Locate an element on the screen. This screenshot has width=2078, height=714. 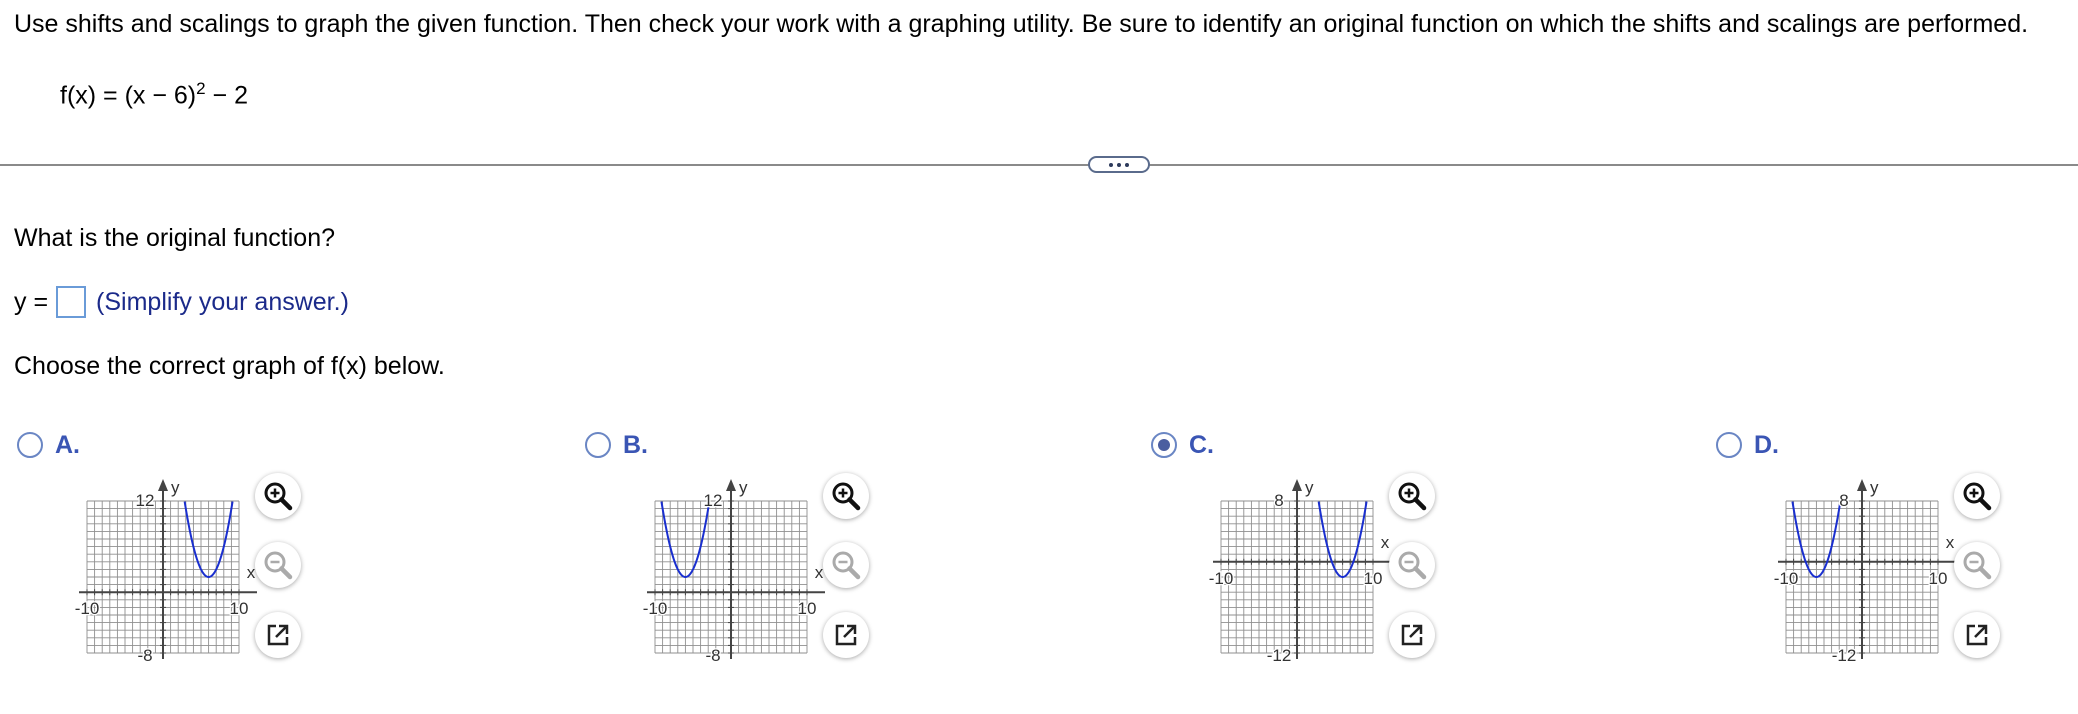
option-c-label: C. is located at coordinates (1201, 445).